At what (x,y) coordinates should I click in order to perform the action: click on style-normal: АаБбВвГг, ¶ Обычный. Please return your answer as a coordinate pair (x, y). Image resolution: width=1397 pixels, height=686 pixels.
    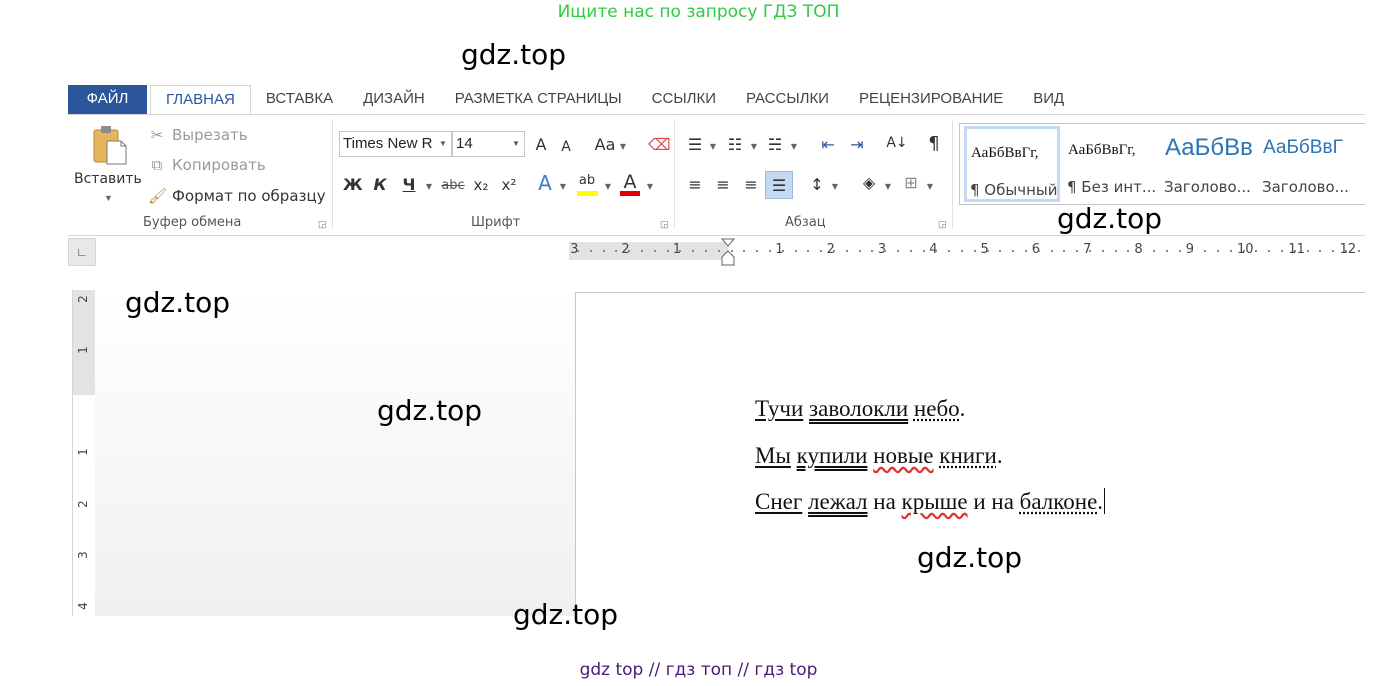
    Looking at the image, I should click on (1012, 164).